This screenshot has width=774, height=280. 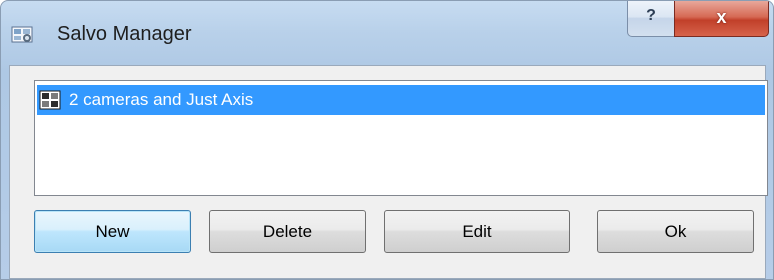 I want to click on list-item: 2 cameras and Just Axis, so click(x=401, y=100).